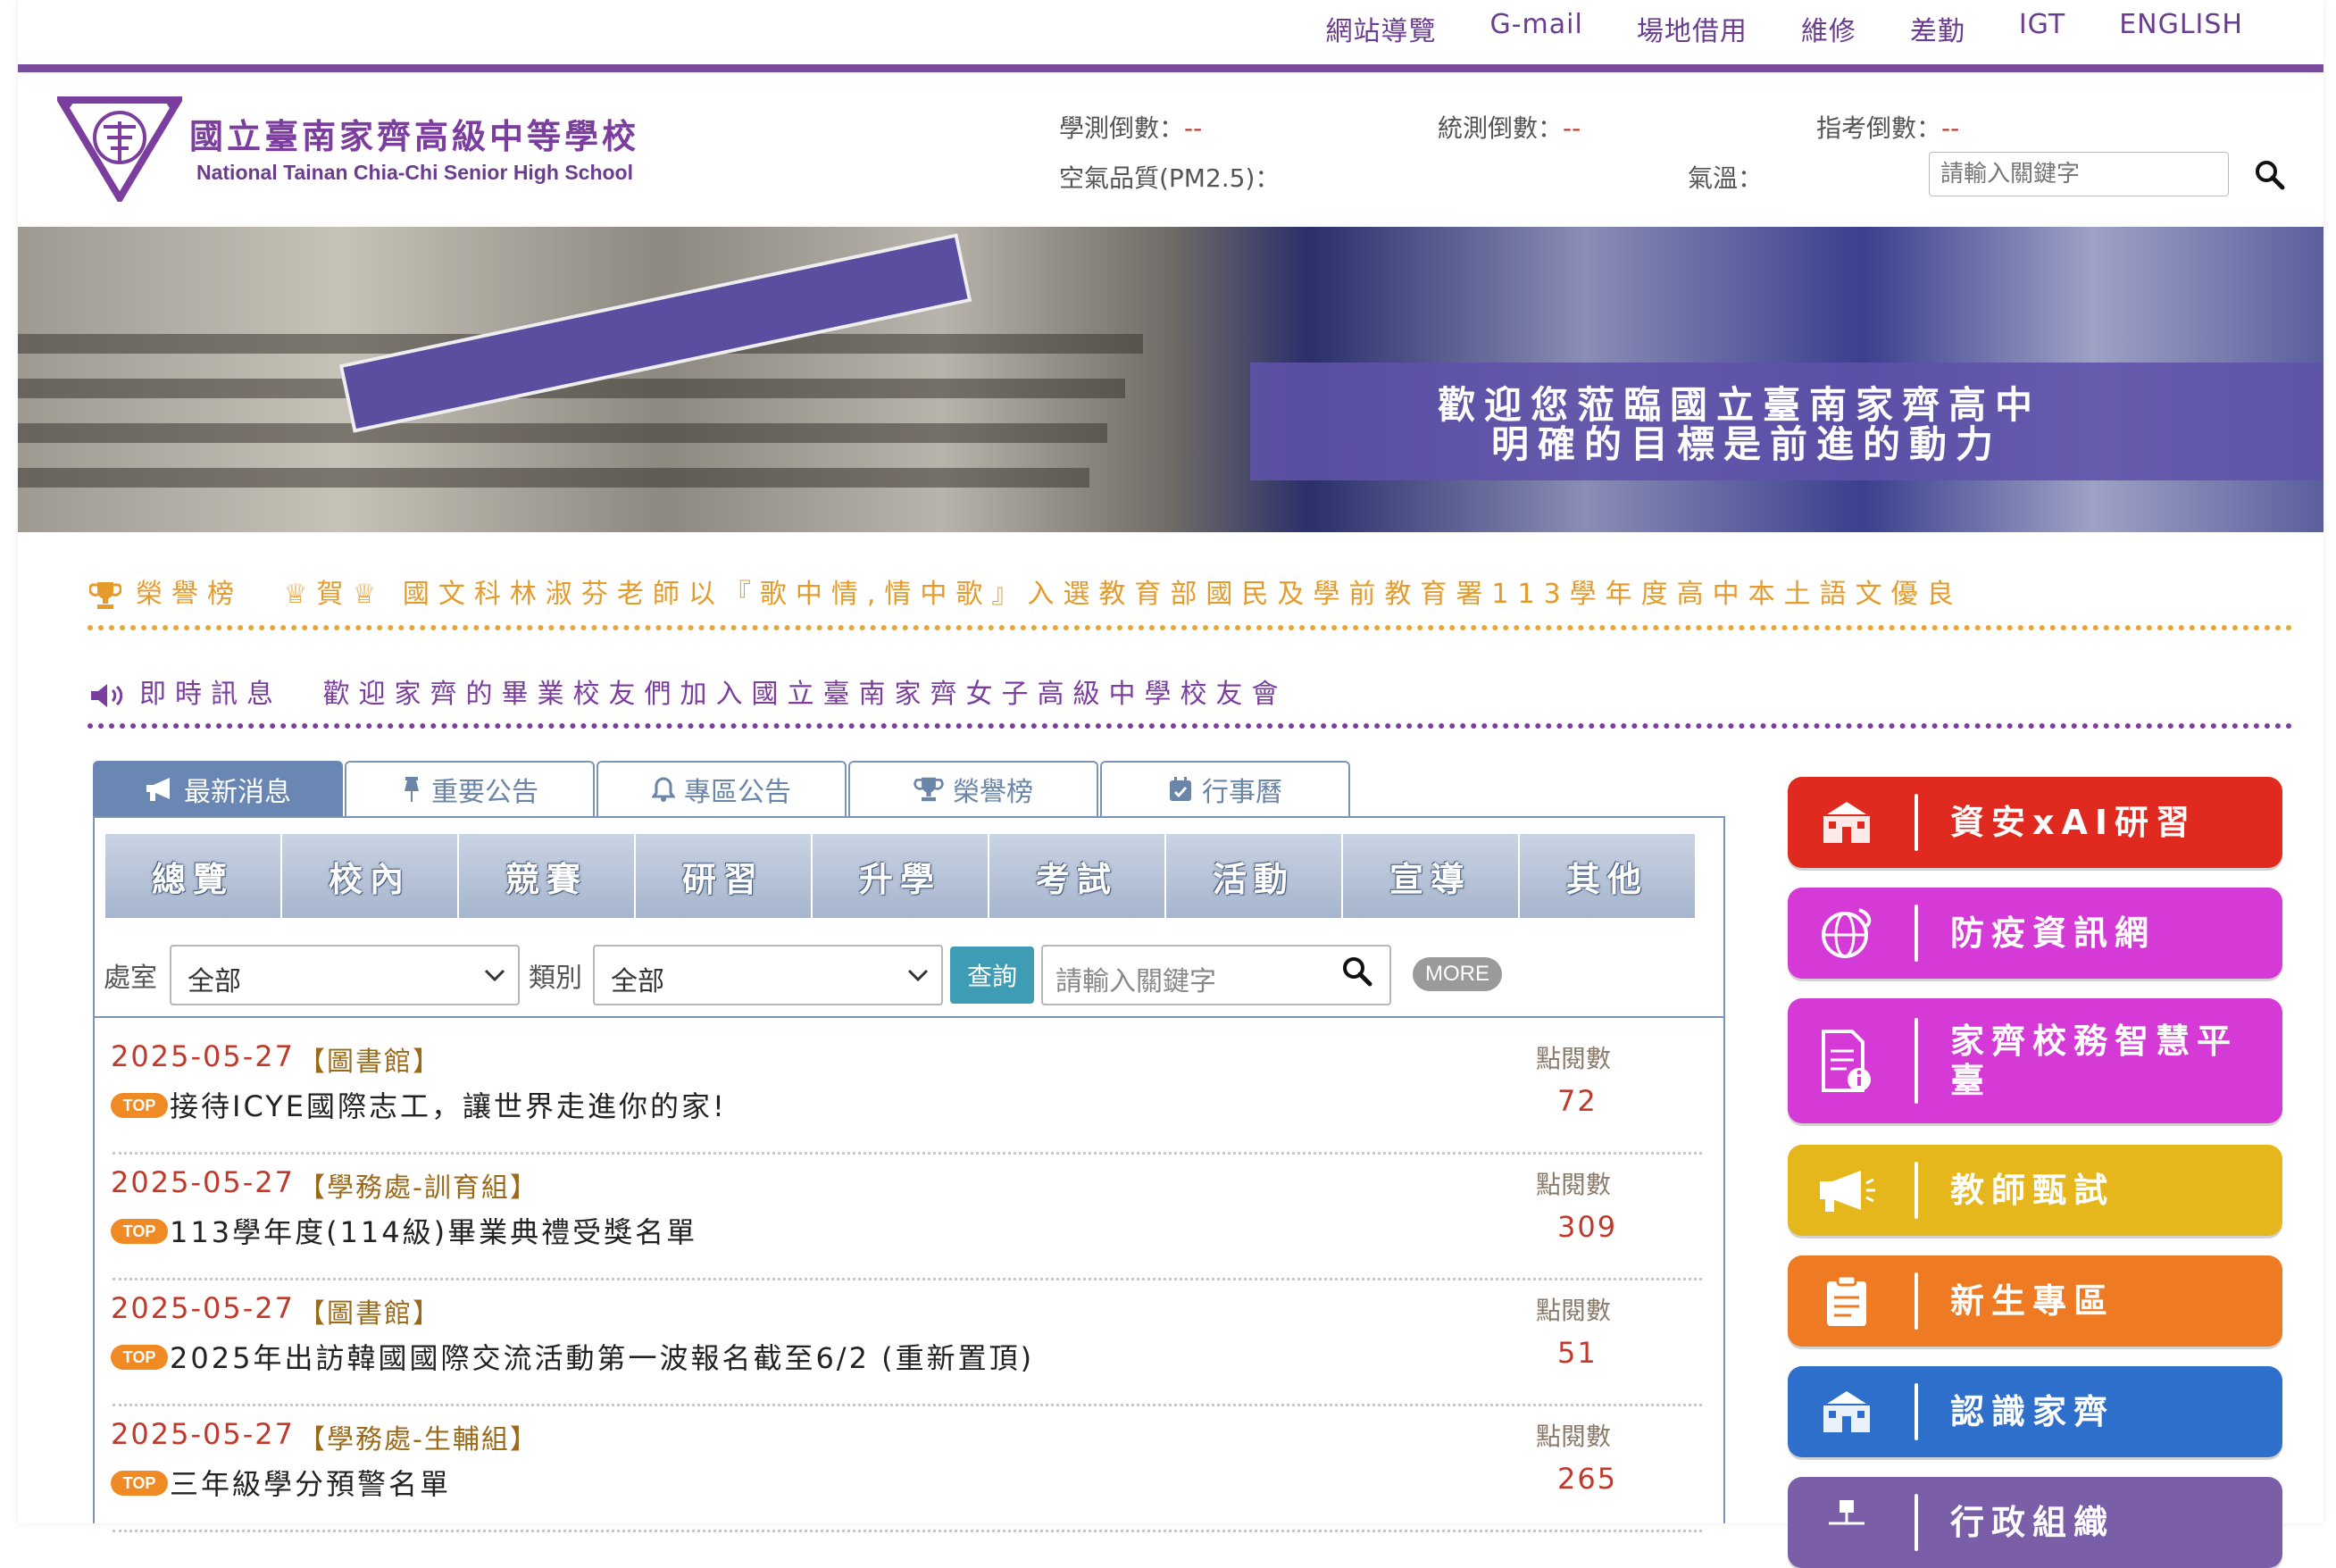 The height and width of the screenshot is (1568, 2336). Describe the element at coordinates (1122, 128) in the screenshot. I see `gsat-countdown-label: 學測倒數：` at that location.